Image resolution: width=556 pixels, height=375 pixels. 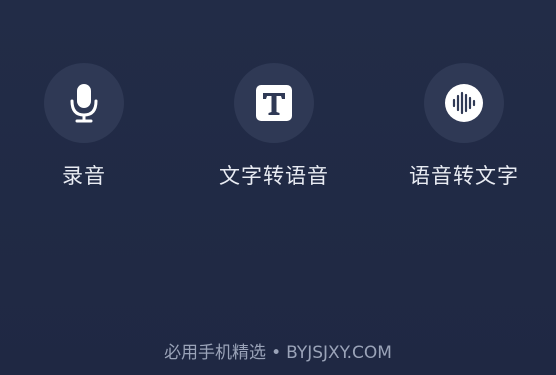 I want to click on watermark: 必用手机精选 • BYJSJXY.COM, so click(x=278, y=353).